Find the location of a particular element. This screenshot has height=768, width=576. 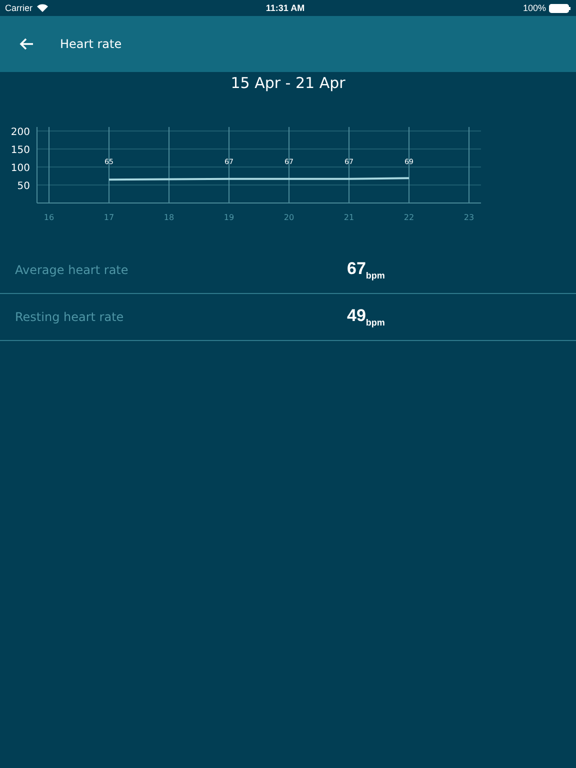

clock-time: 11:31 AM is located at coordinates (285, 8).